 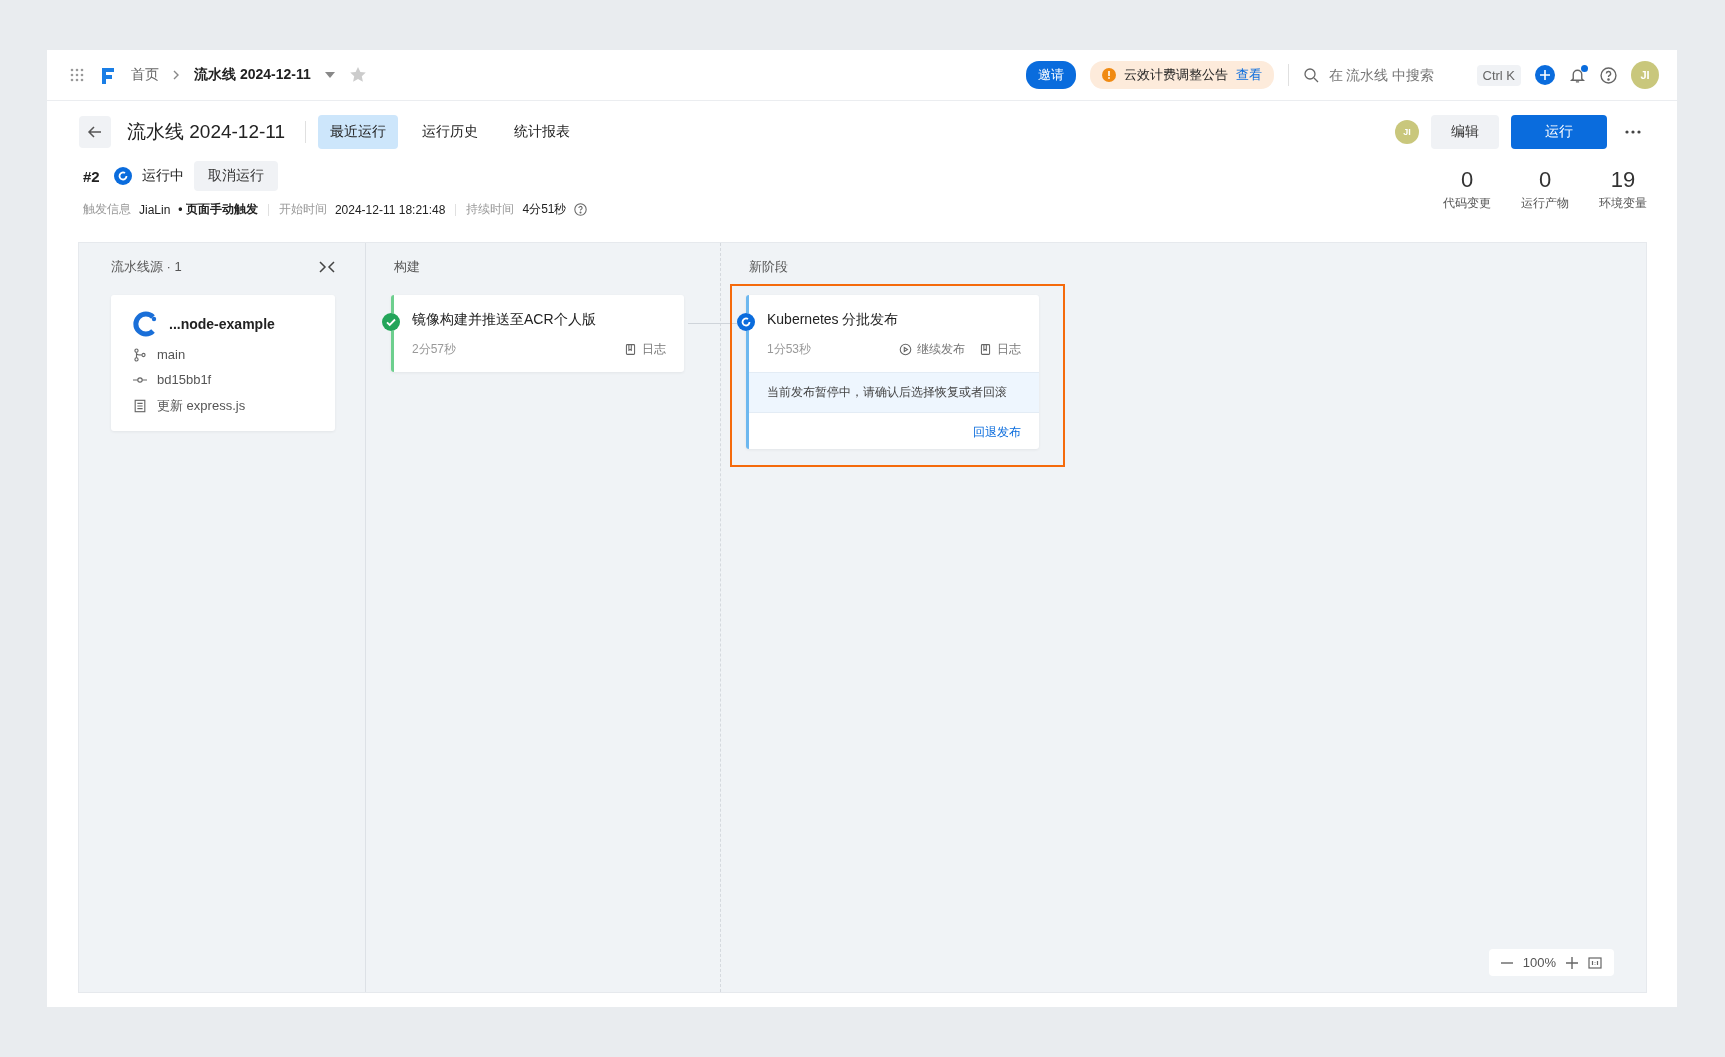 I want to click on edit-button: 编辑, so click(x=1465, y=132).